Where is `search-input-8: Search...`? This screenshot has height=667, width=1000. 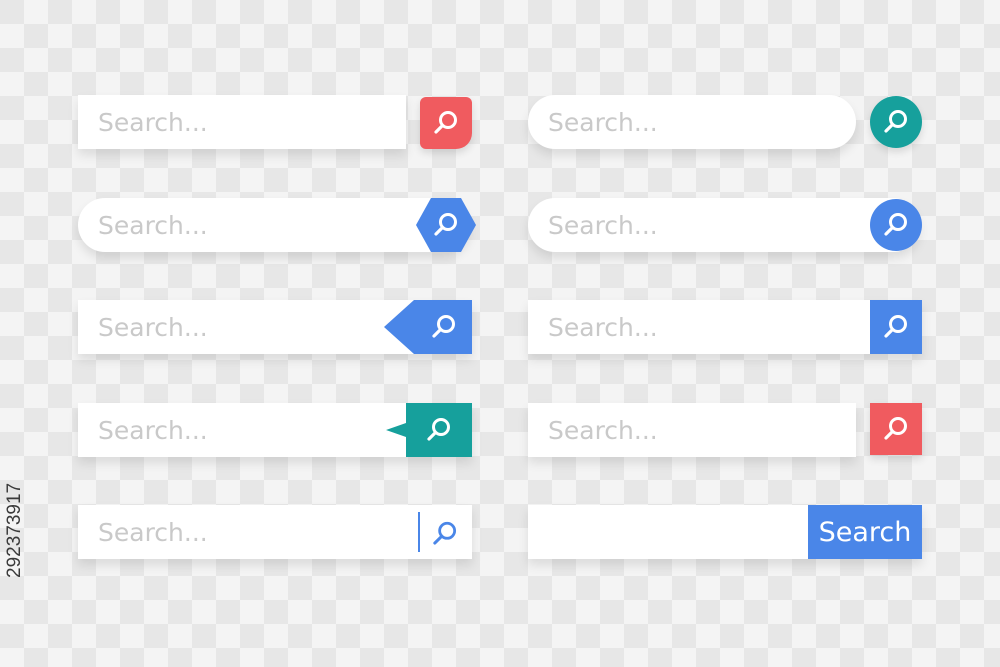
search-input-8: Search... is located at coordinates (725, 327).